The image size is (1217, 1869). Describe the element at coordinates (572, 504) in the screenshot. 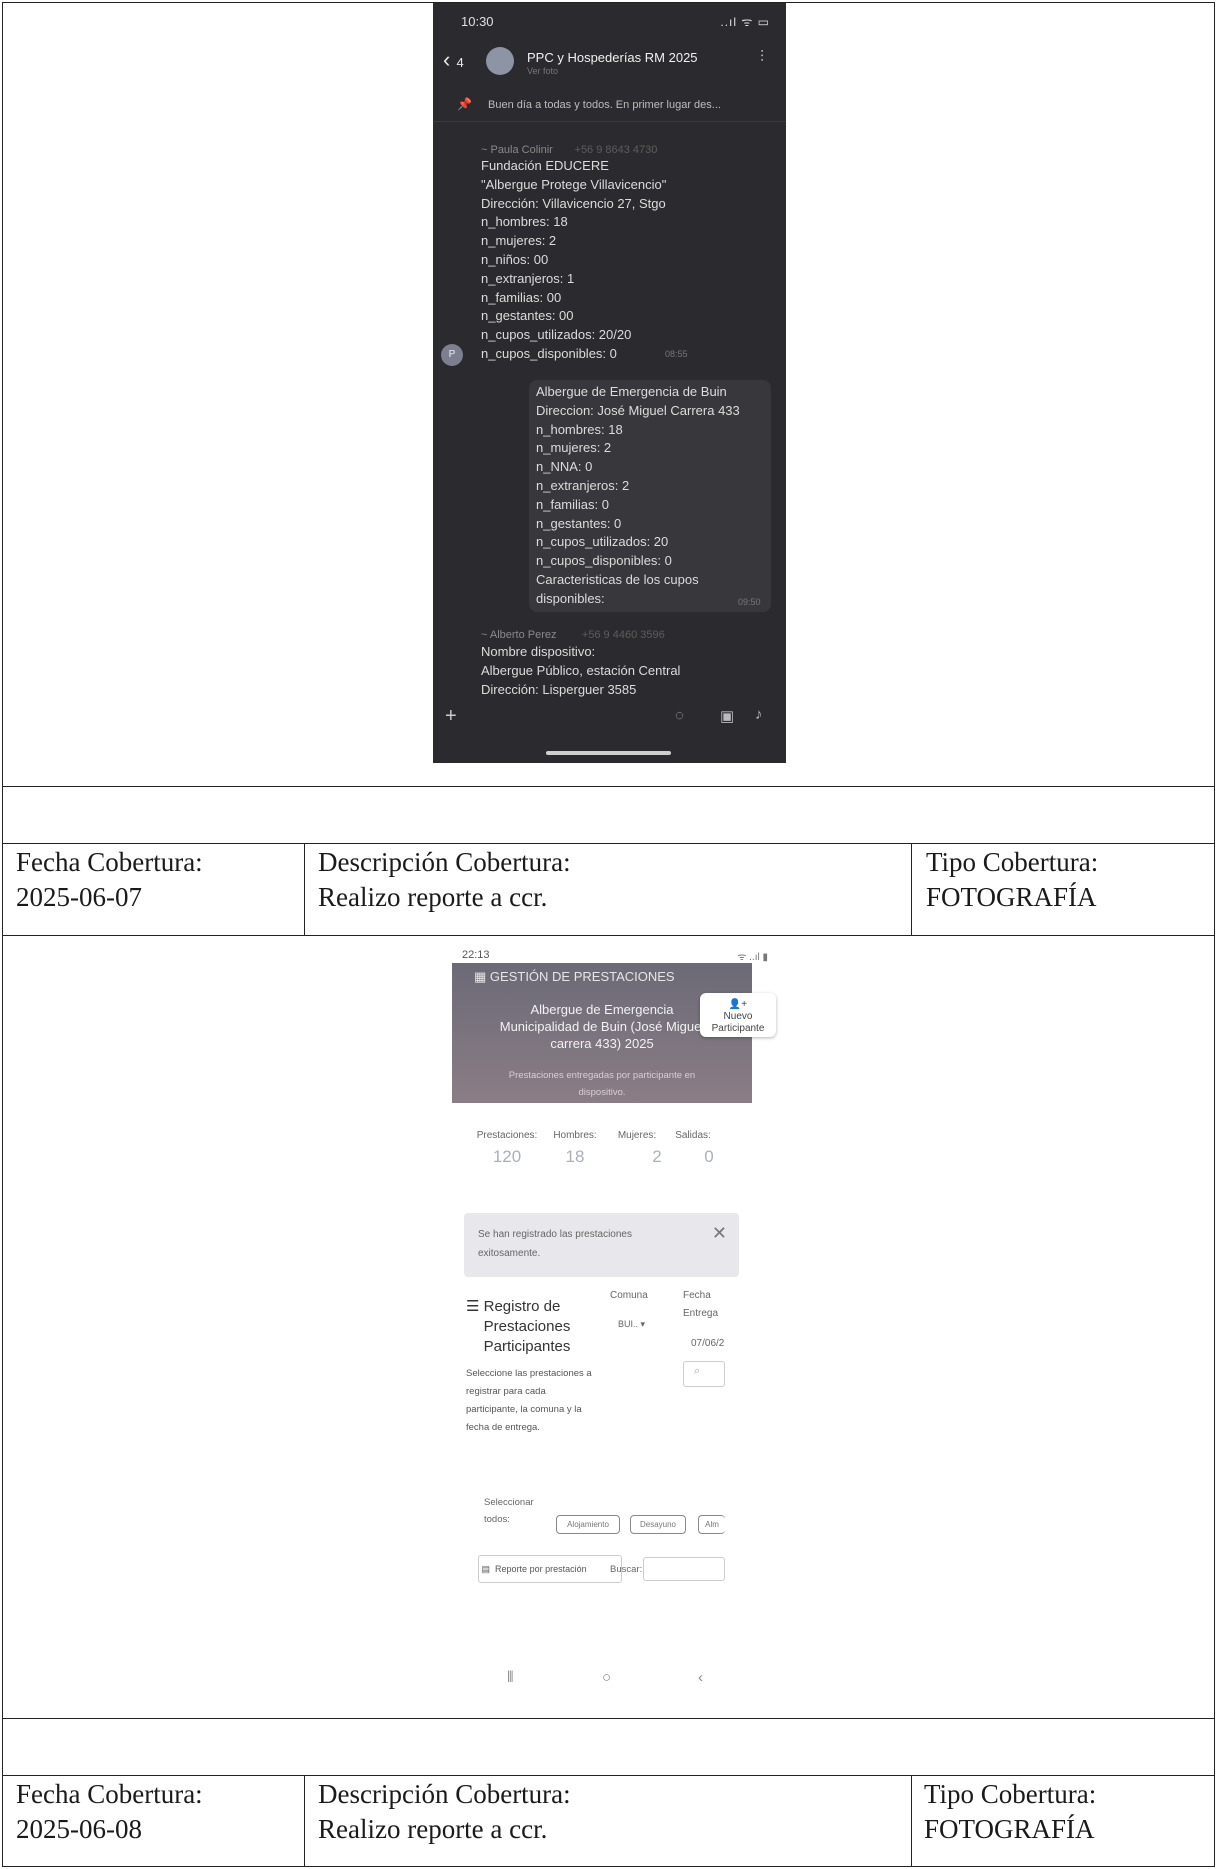

I see `message-line: n_familias: 0` at that location.